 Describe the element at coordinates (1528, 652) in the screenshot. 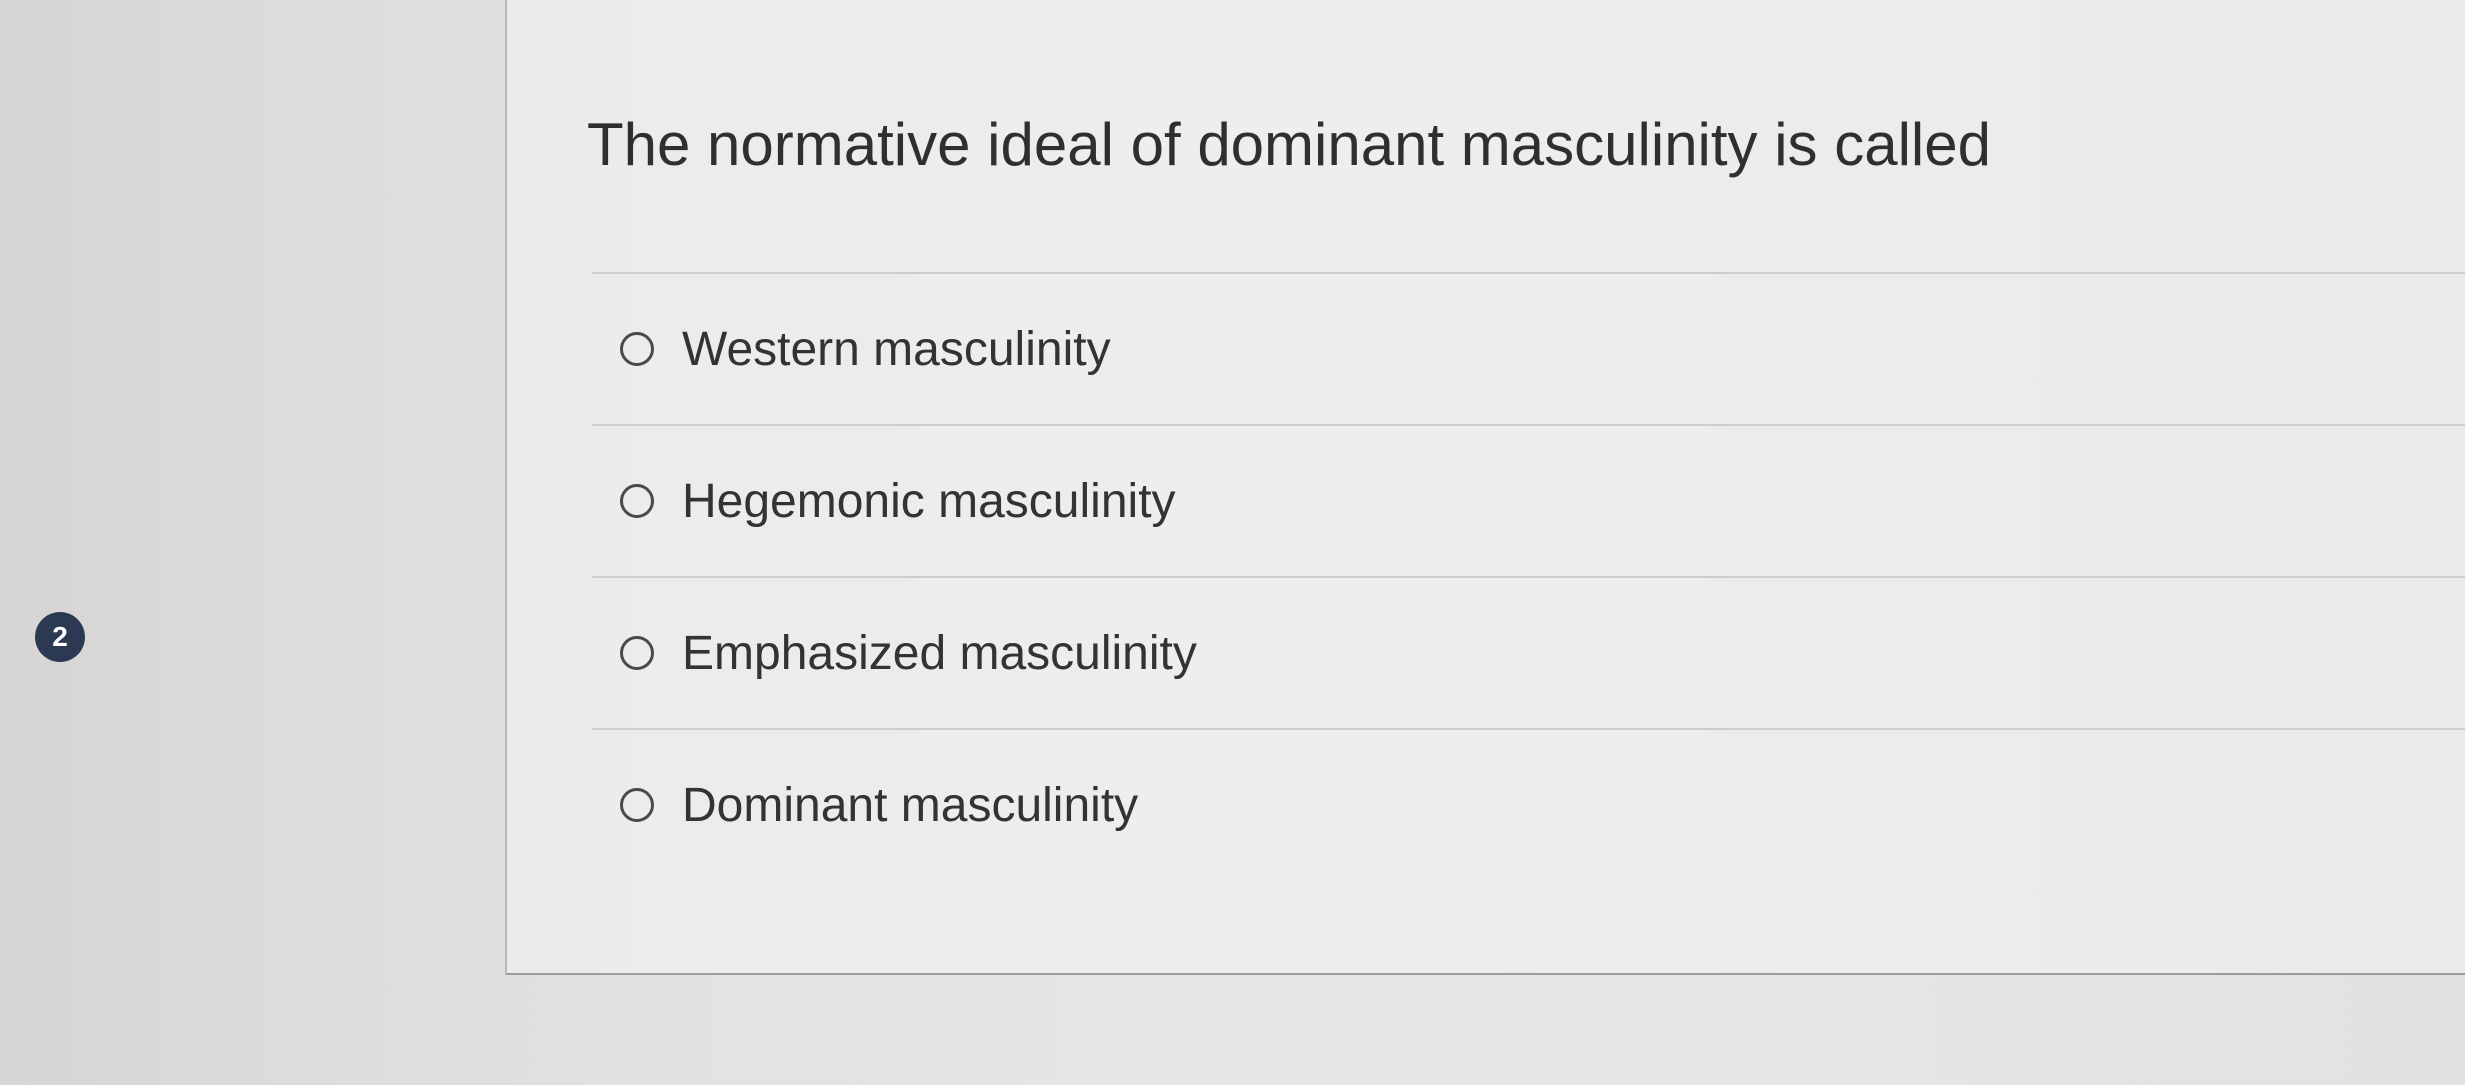

I see `answer-option-emphasized: Emphasized masculinity` at that location.